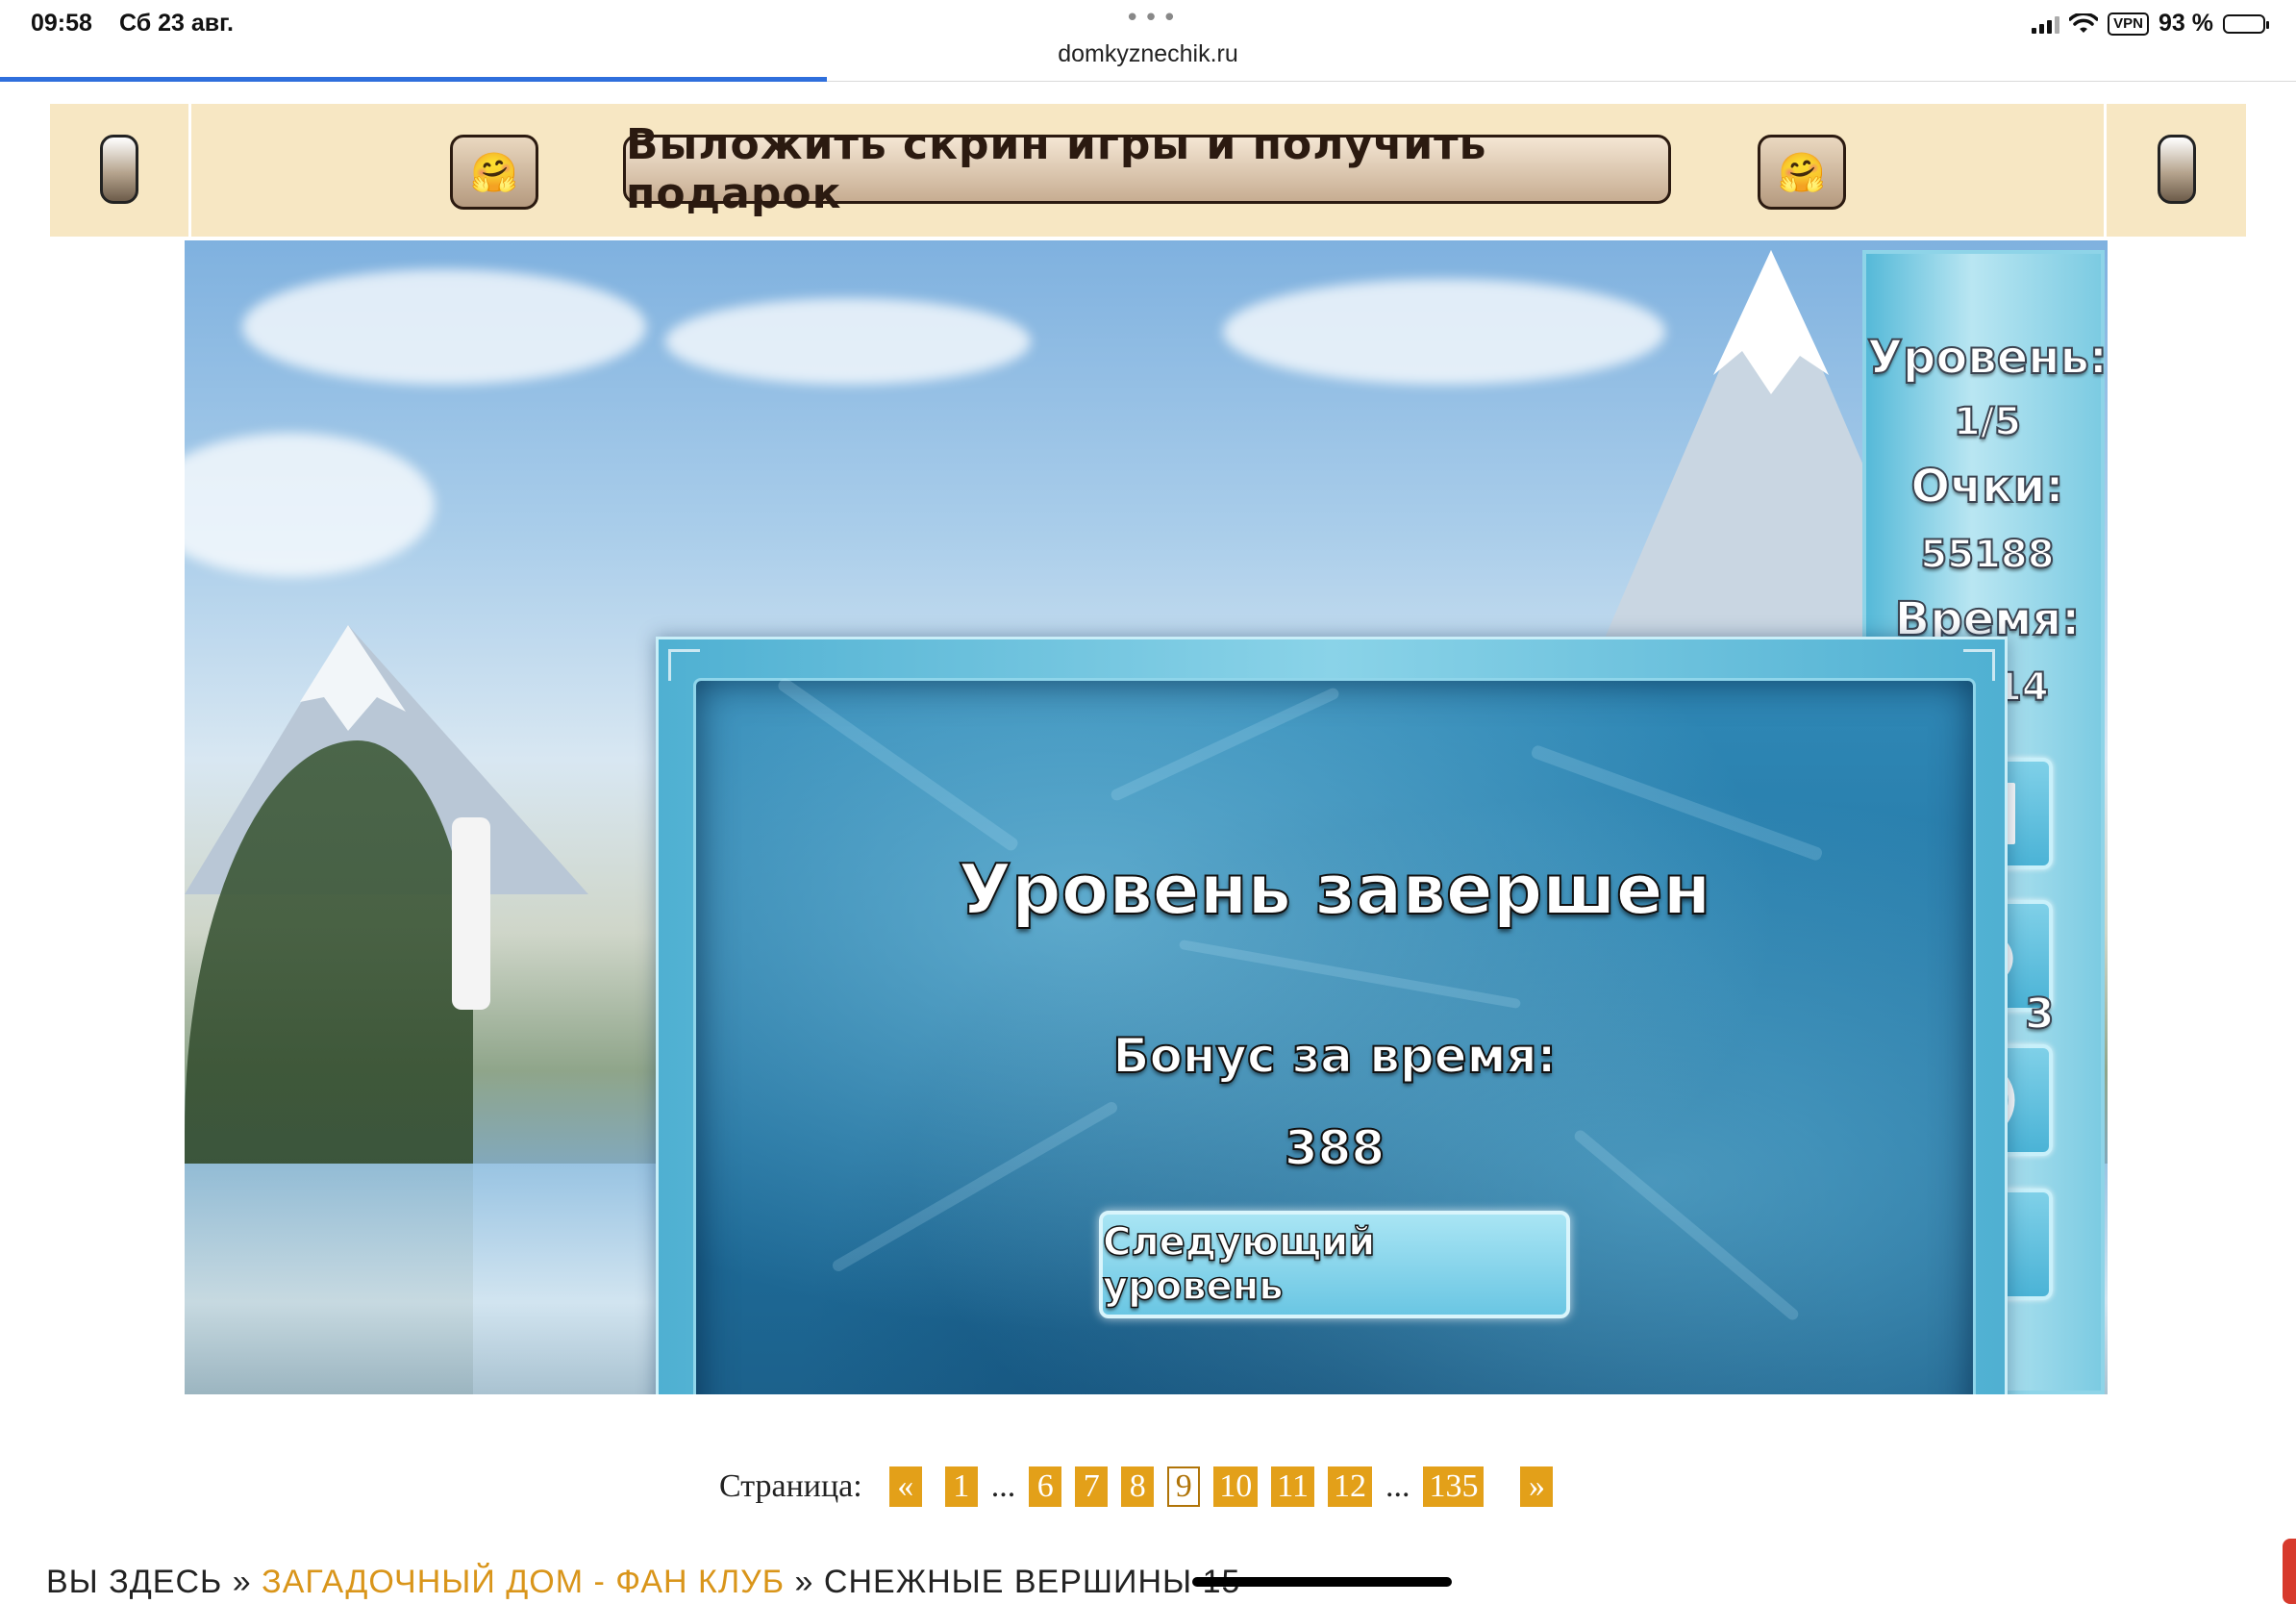  What do you see at coordinates (1153, 18) in the screenshot?
I see `more-dots-icon: •••` at bounding box center [1153, 18].